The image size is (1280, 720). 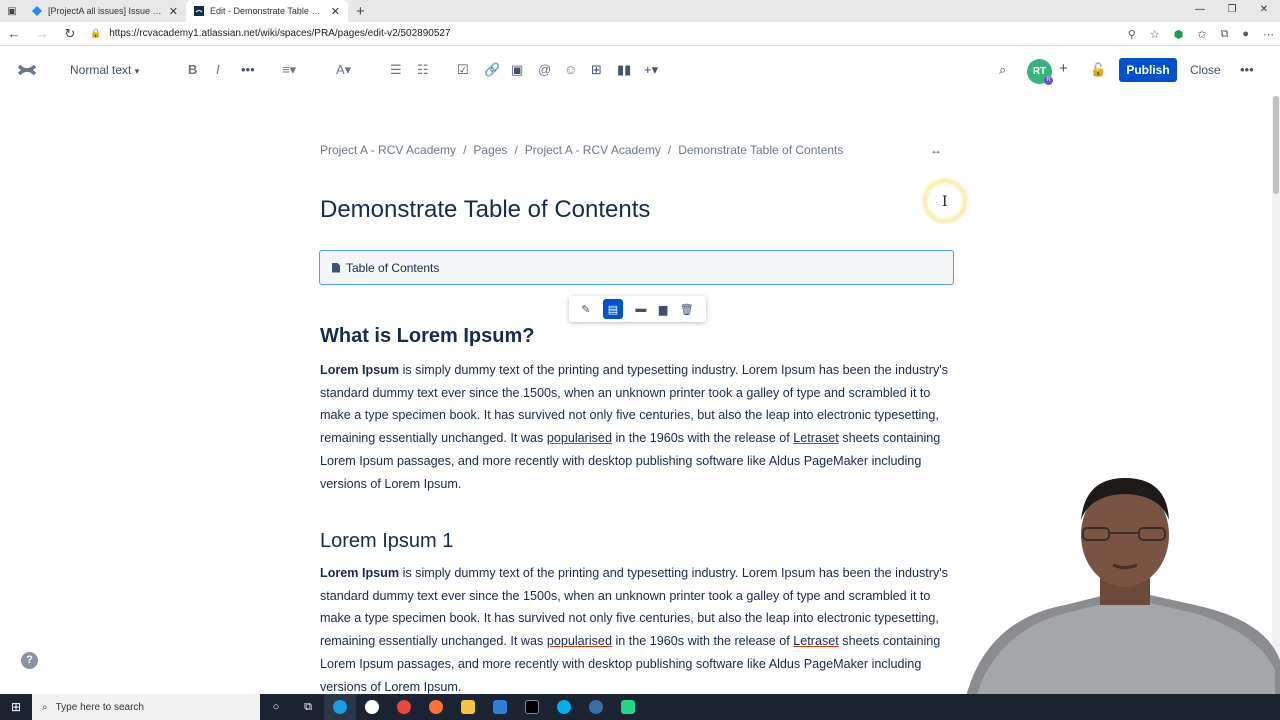 I want to click on page-title: Demonstrate Table of Contents, so click(x=485, y=210).